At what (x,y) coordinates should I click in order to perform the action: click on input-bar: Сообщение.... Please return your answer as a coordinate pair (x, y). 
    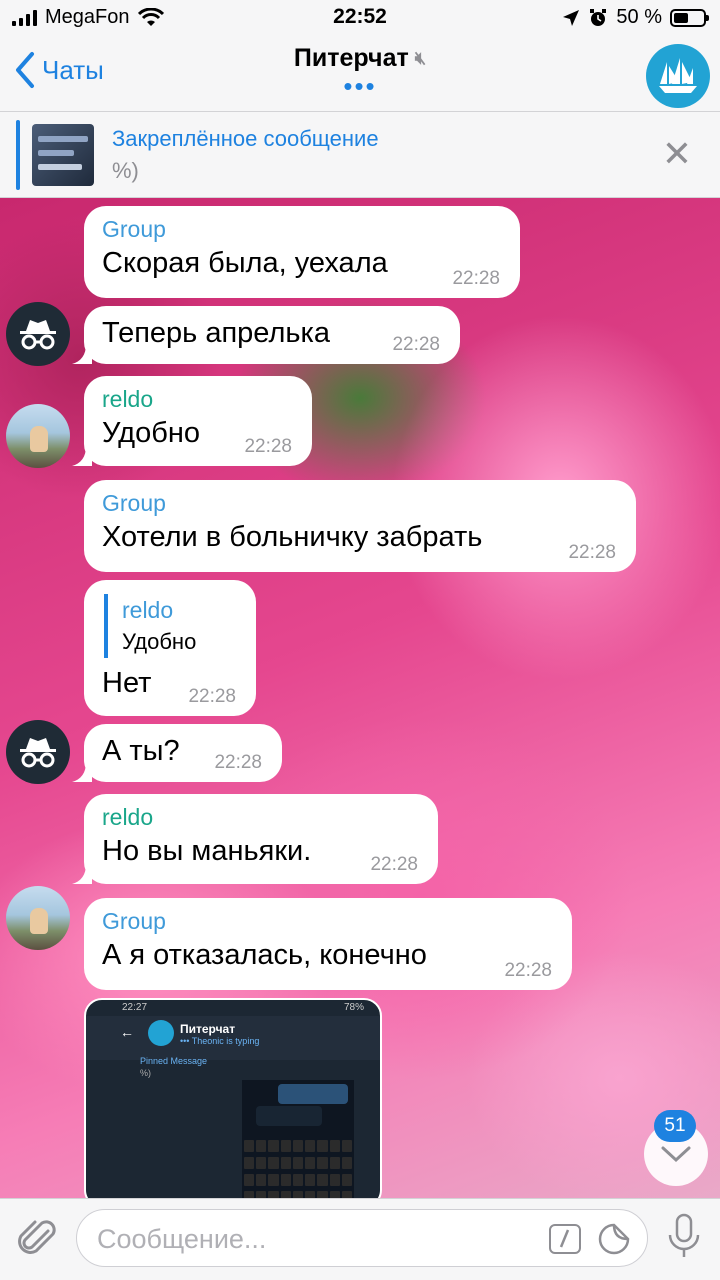
    Looking at the image, I should click on (360, 1239).